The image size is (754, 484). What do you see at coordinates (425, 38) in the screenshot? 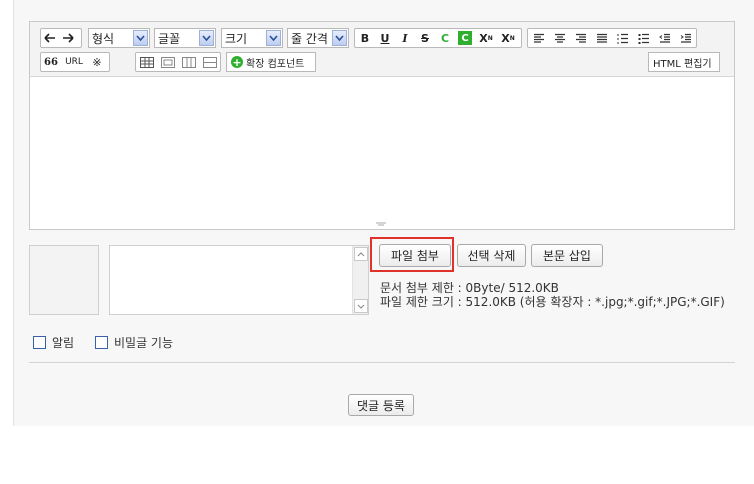
I see `strike-button: S` at bounding box center [425, 38].